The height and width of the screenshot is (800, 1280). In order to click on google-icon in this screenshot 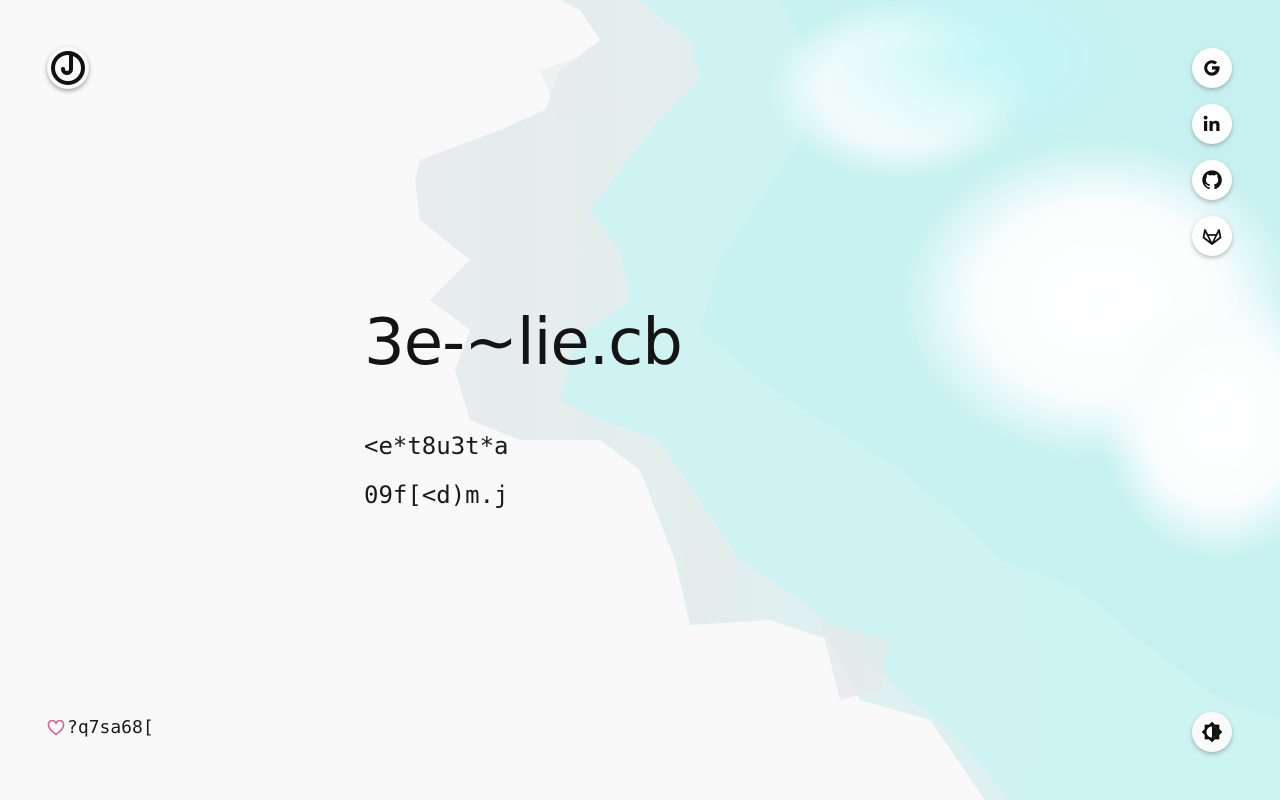, I will do `click(1212, 68)`.